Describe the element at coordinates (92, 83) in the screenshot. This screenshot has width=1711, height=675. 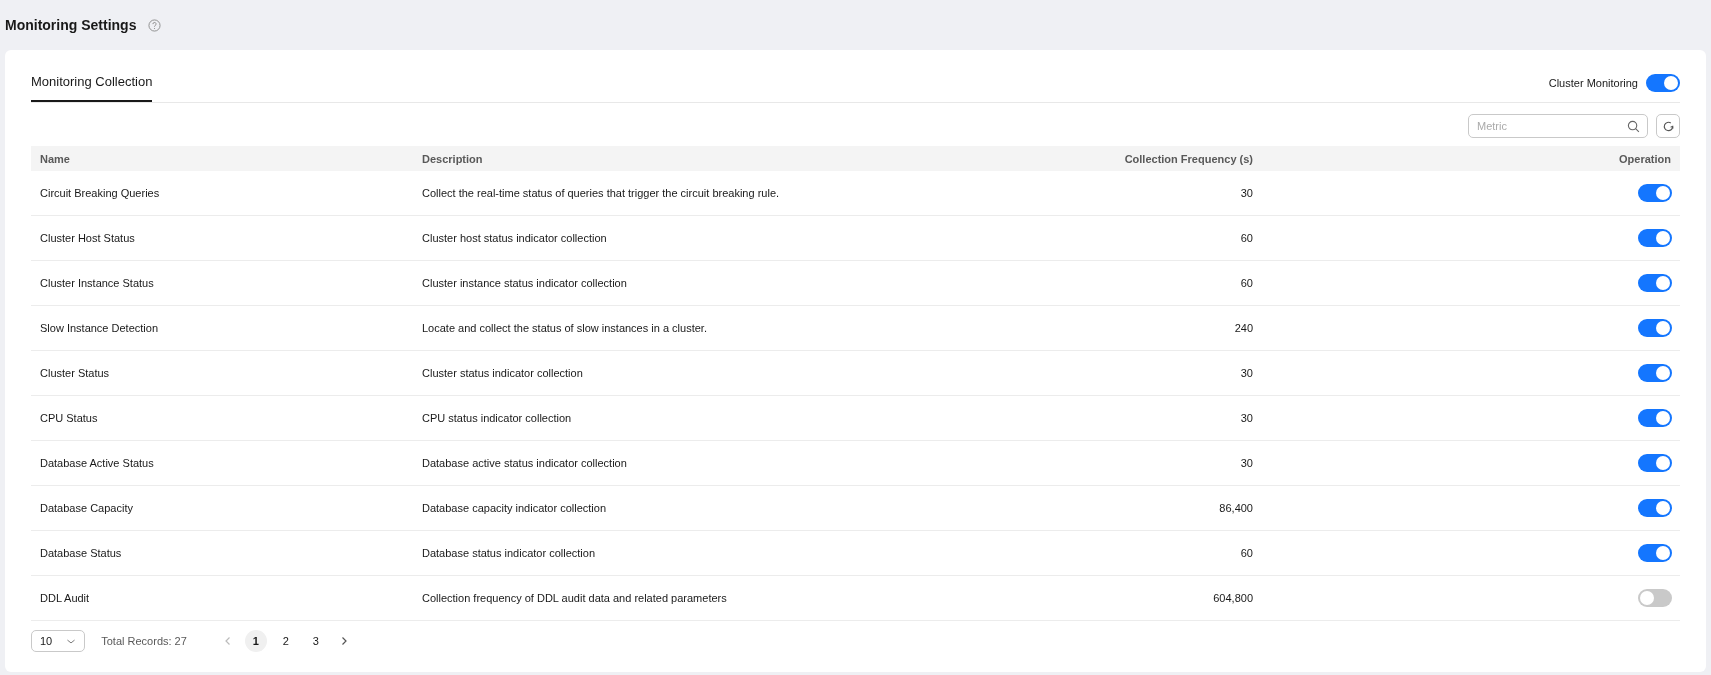
I see `tab: Monitoring Collection` at that location.